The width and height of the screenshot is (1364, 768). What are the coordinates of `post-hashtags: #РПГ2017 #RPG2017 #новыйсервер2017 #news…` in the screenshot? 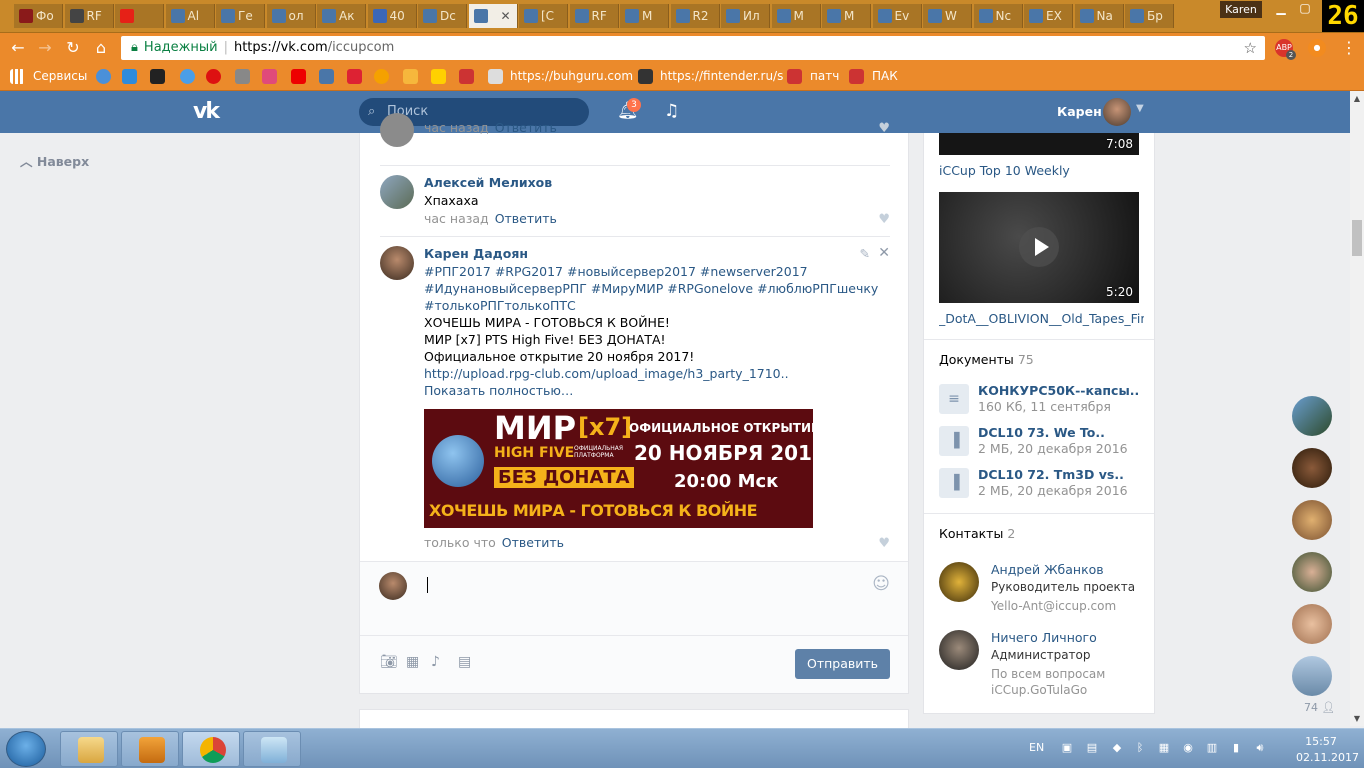 It's located at (616, 271).